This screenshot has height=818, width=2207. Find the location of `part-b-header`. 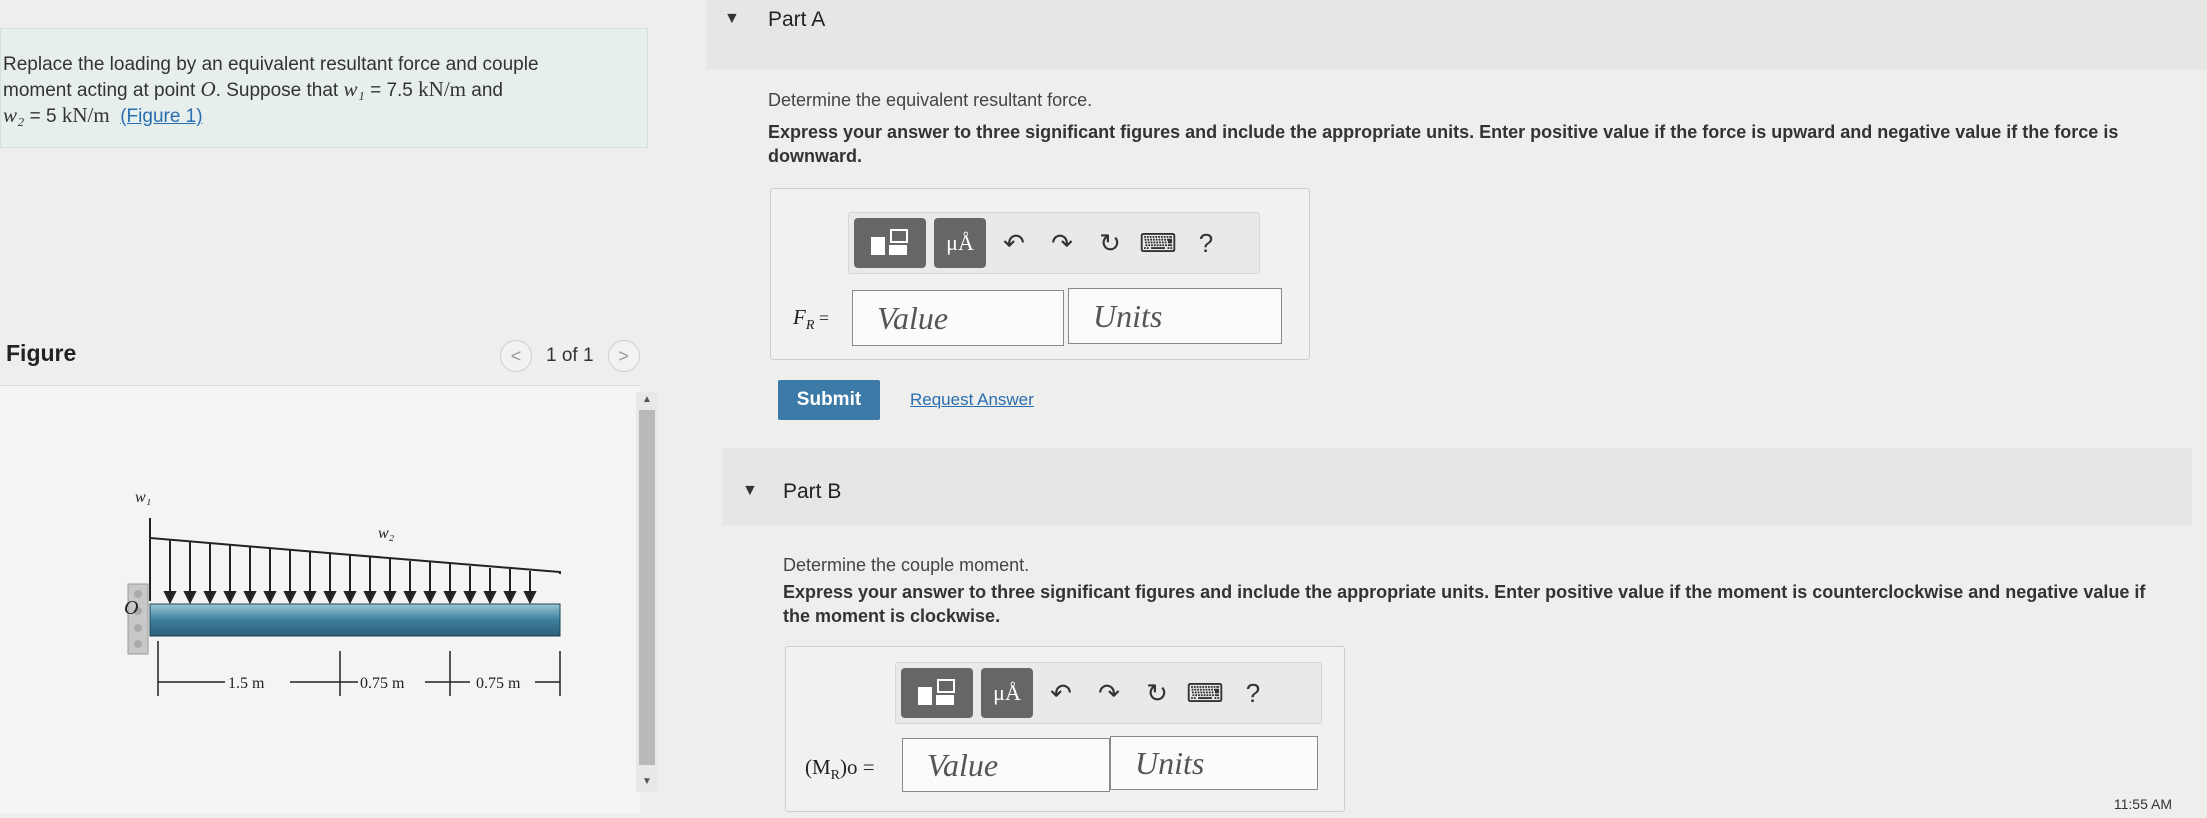

part-b-header is located at coordinates (1457, 487).